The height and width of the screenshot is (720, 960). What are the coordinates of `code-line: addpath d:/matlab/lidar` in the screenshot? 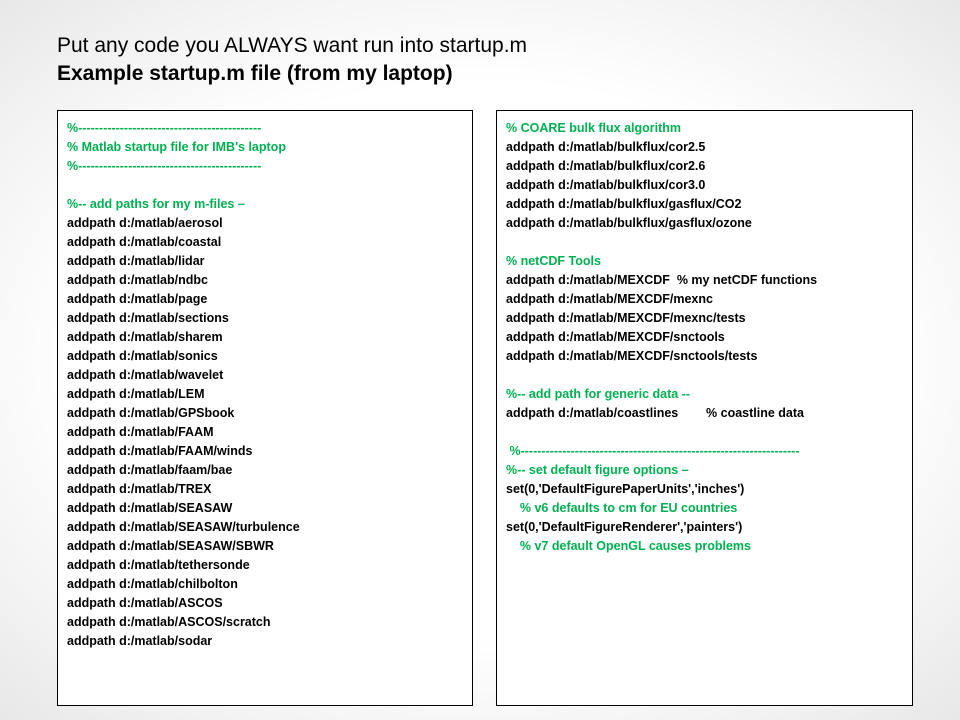 It's located at (136, 261).